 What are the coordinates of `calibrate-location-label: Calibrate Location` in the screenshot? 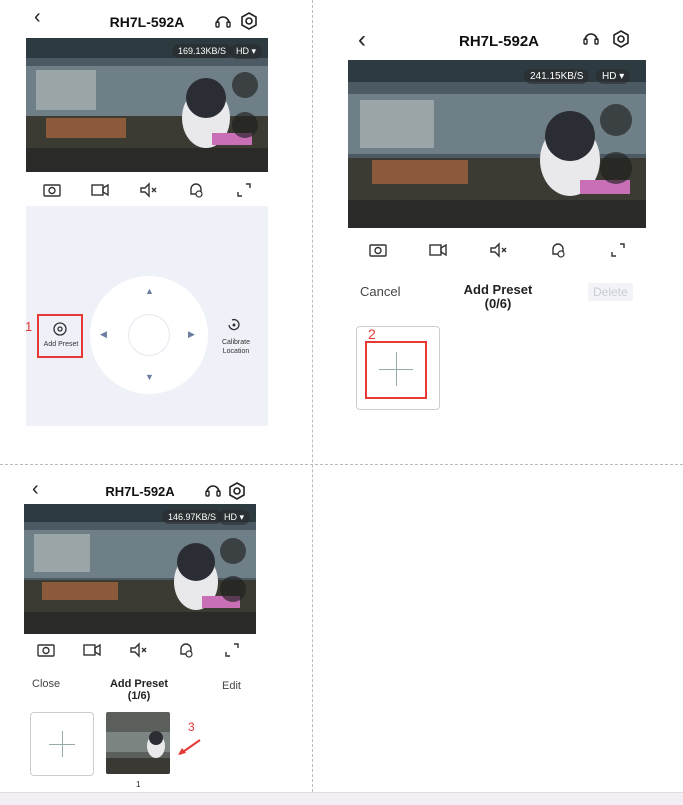 It's located at (236, 347).